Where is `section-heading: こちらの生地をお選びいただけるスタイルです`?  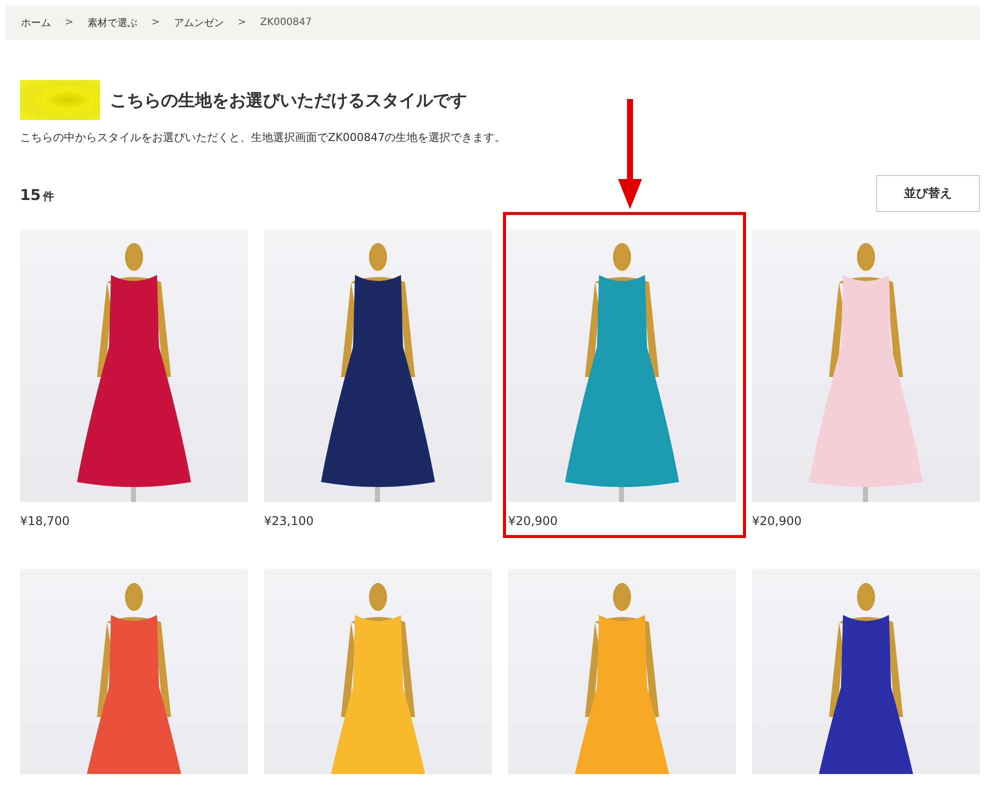
section-heading: こちらの生地をお選びいただけるスタイルです is located at coordinates (288, 101).